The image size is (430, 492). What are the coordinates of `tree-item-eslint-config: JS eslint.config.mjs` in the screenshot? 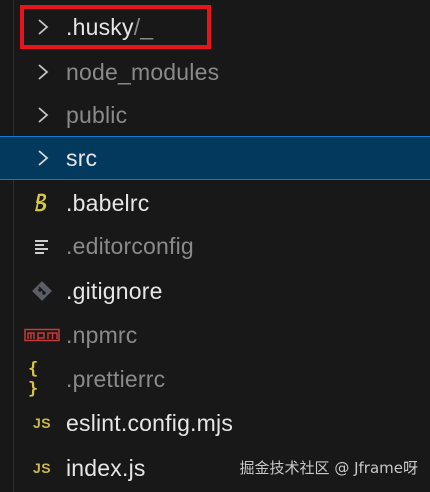 It's located at (215, 423).